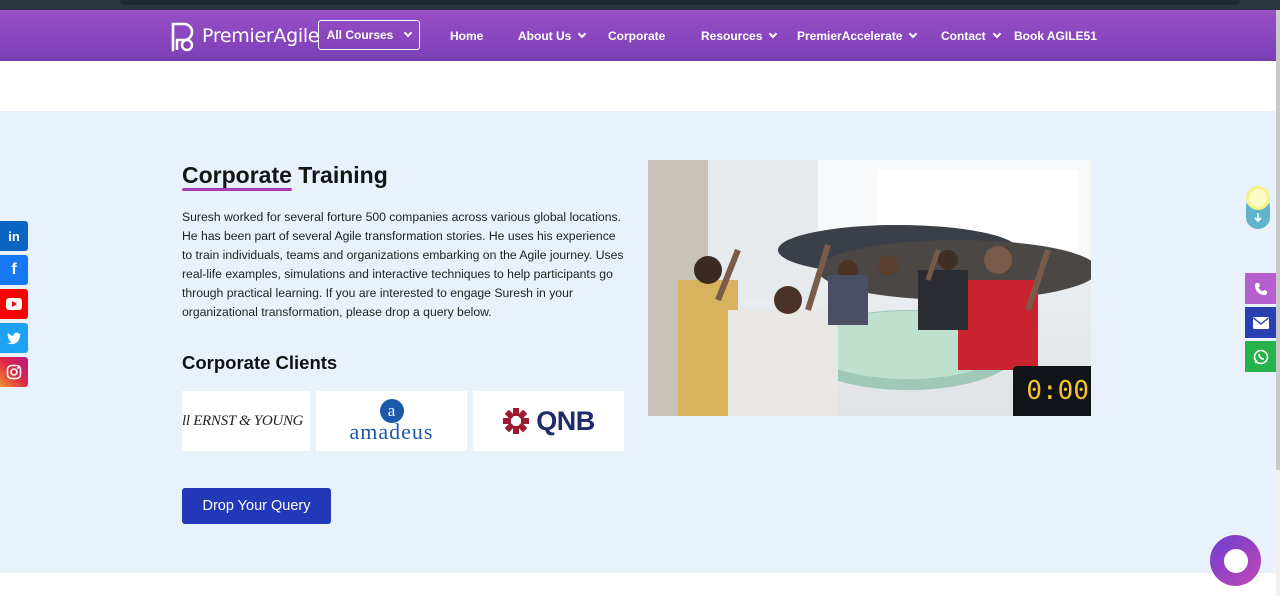 The image size is (1280, 596). I want to click on nav-item-book-agile51: Book AGILE51, so click(1055, 35).